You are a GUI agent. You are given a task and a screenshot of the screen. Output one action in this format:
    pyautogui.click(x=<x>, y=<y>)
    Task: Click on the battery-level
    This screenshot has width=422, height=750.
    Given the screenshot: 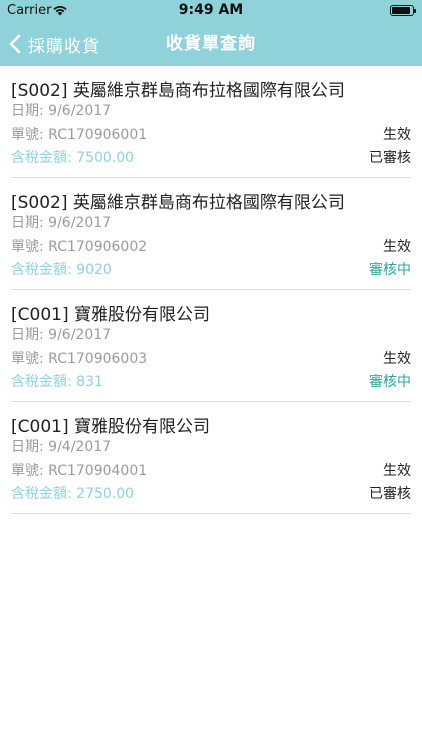 What is the action you would take?
    pyautogui.click(x=401, y=10)
    